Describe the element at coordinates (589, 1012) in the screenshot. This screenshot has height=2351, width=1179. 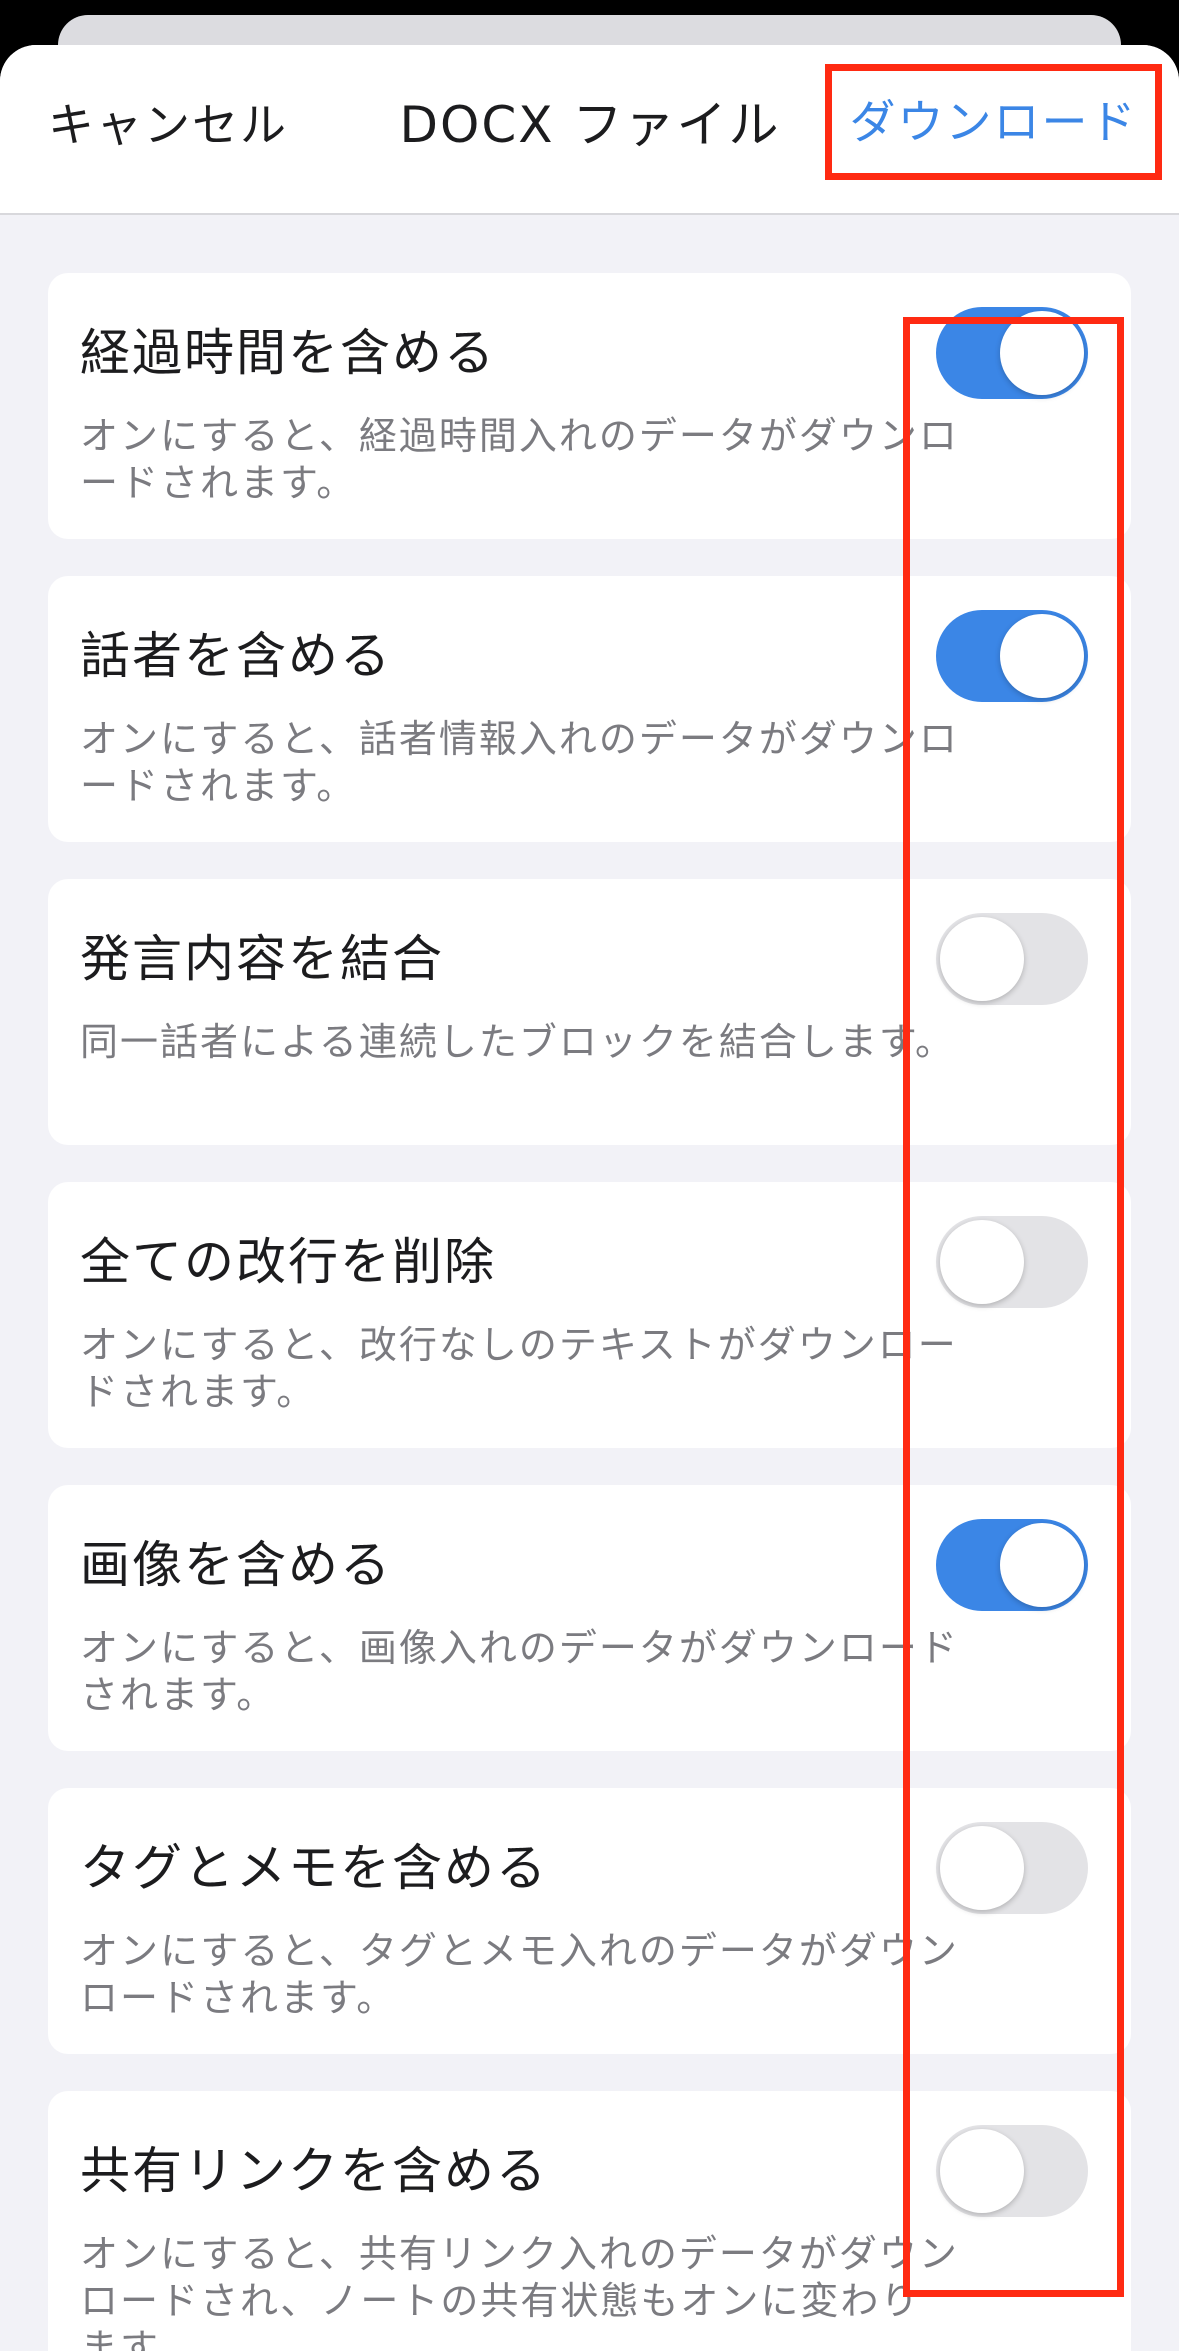
I see `option-merge-statements: 発言内容を結合 同一話者による連続したブロックを結合します。` at that location.